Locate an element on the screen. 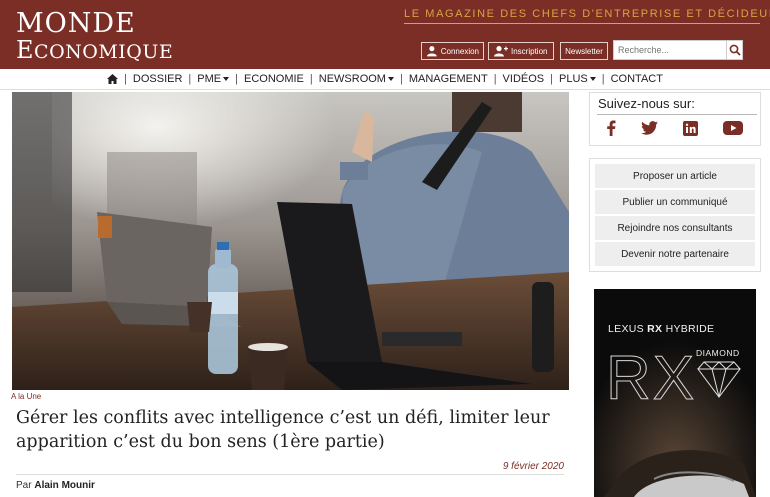 The image size is (770, 497). linkedin-icon is located at coordinates (690, 128).